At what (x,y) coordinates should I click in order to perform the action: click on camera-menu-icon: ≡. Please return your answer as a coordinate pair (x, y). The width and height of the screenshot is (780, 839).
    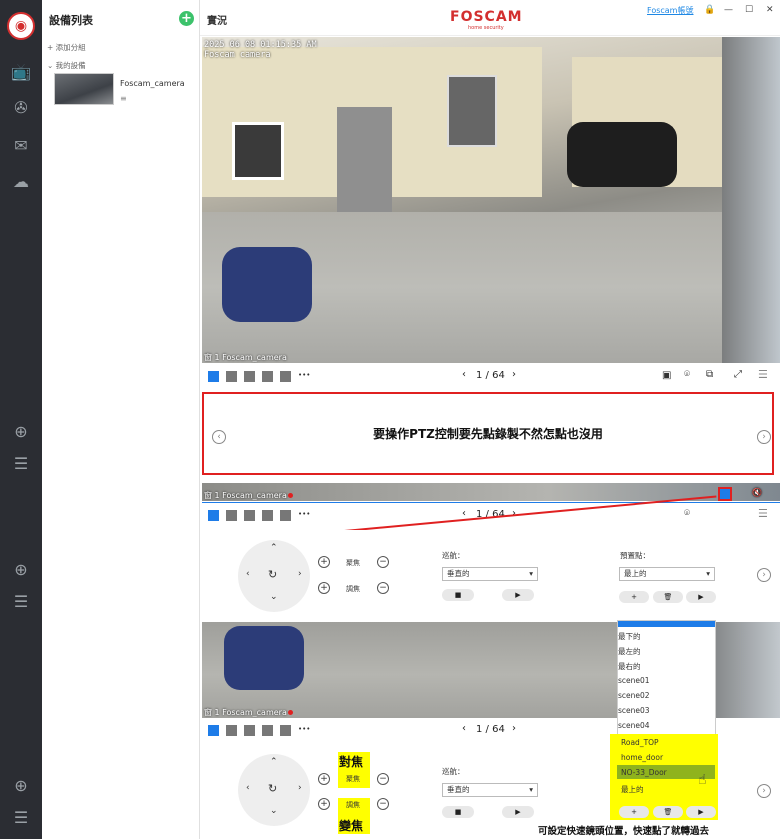
    Looking at the image, I should click on (123, 98).